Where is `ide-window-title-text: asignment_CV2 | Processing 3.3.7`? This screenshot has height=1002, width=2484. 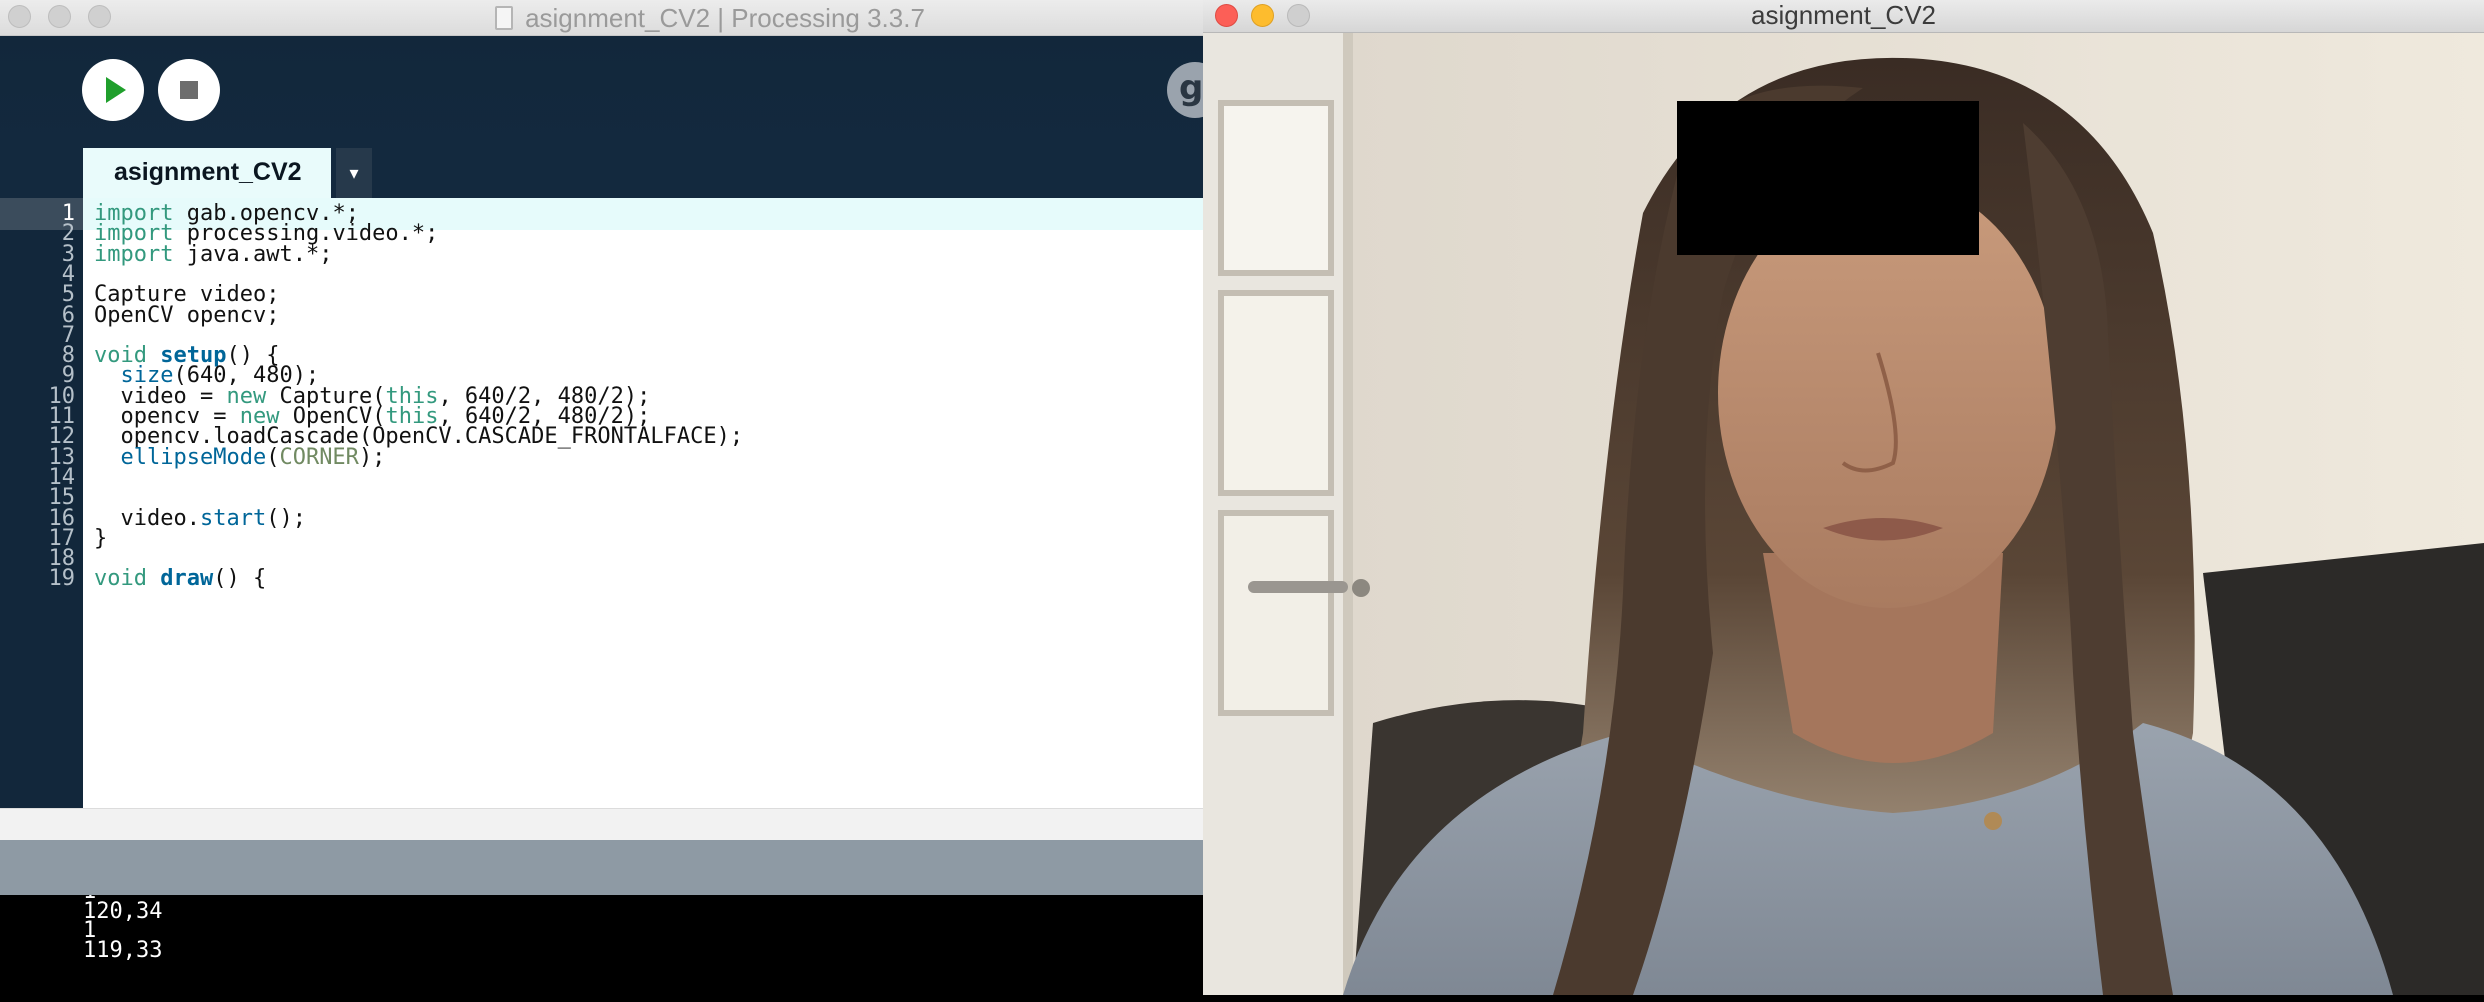 ide-window-title-text: asignment_CV2 | Processing 3.3.7 is located at coordinates (725, 18).